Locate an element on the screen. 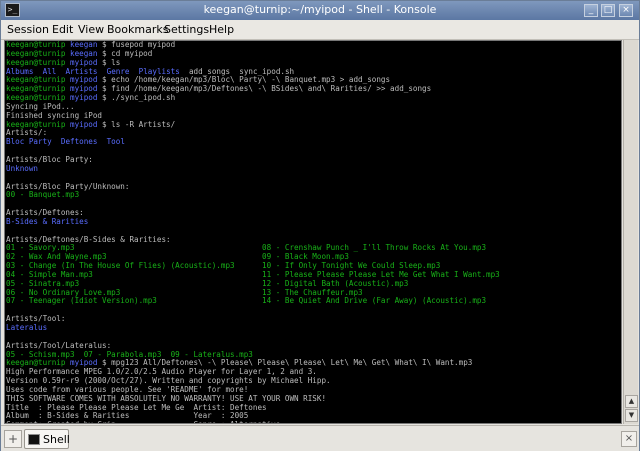 Image resolution: width=640 pixels, height=451 pixels. terminal-text: $ ./sync_ipod.sh is located at coordinates (139, 98).